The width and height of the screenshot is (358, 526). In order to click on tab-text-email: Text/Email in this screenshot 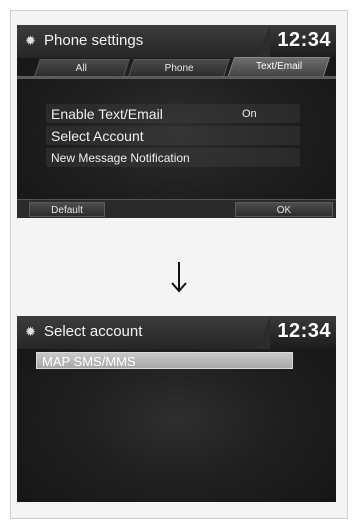, I will do `click(279, 66)`.